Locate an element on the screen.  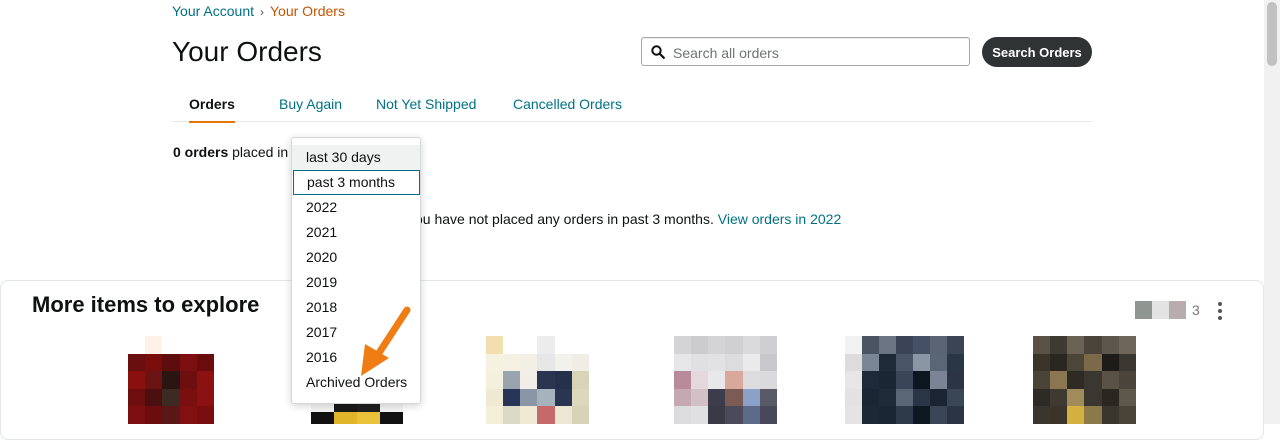
annotation-arrow-icon is located at coordinates (386, 341).